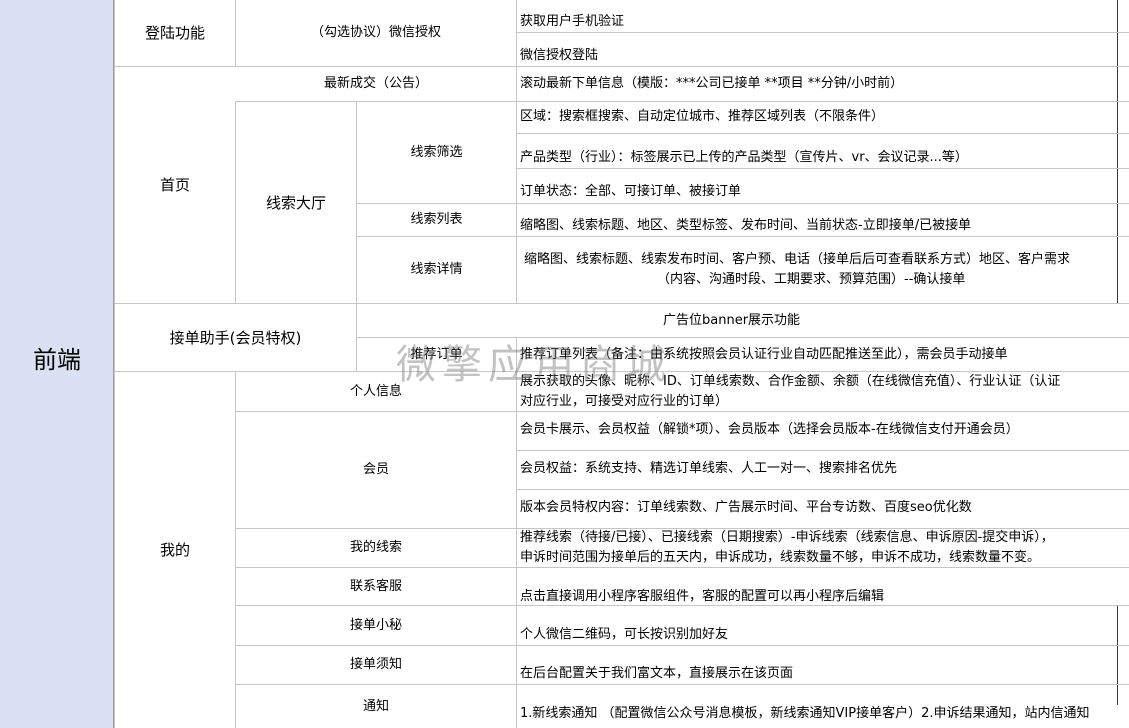  What do you see at coordinates (811, 279) in the screenshot?
I see `detail-lead-detail-line2: （内容、沟通时段、工期要求、预算范围）--确认接单` at bounding box center [811, 279].